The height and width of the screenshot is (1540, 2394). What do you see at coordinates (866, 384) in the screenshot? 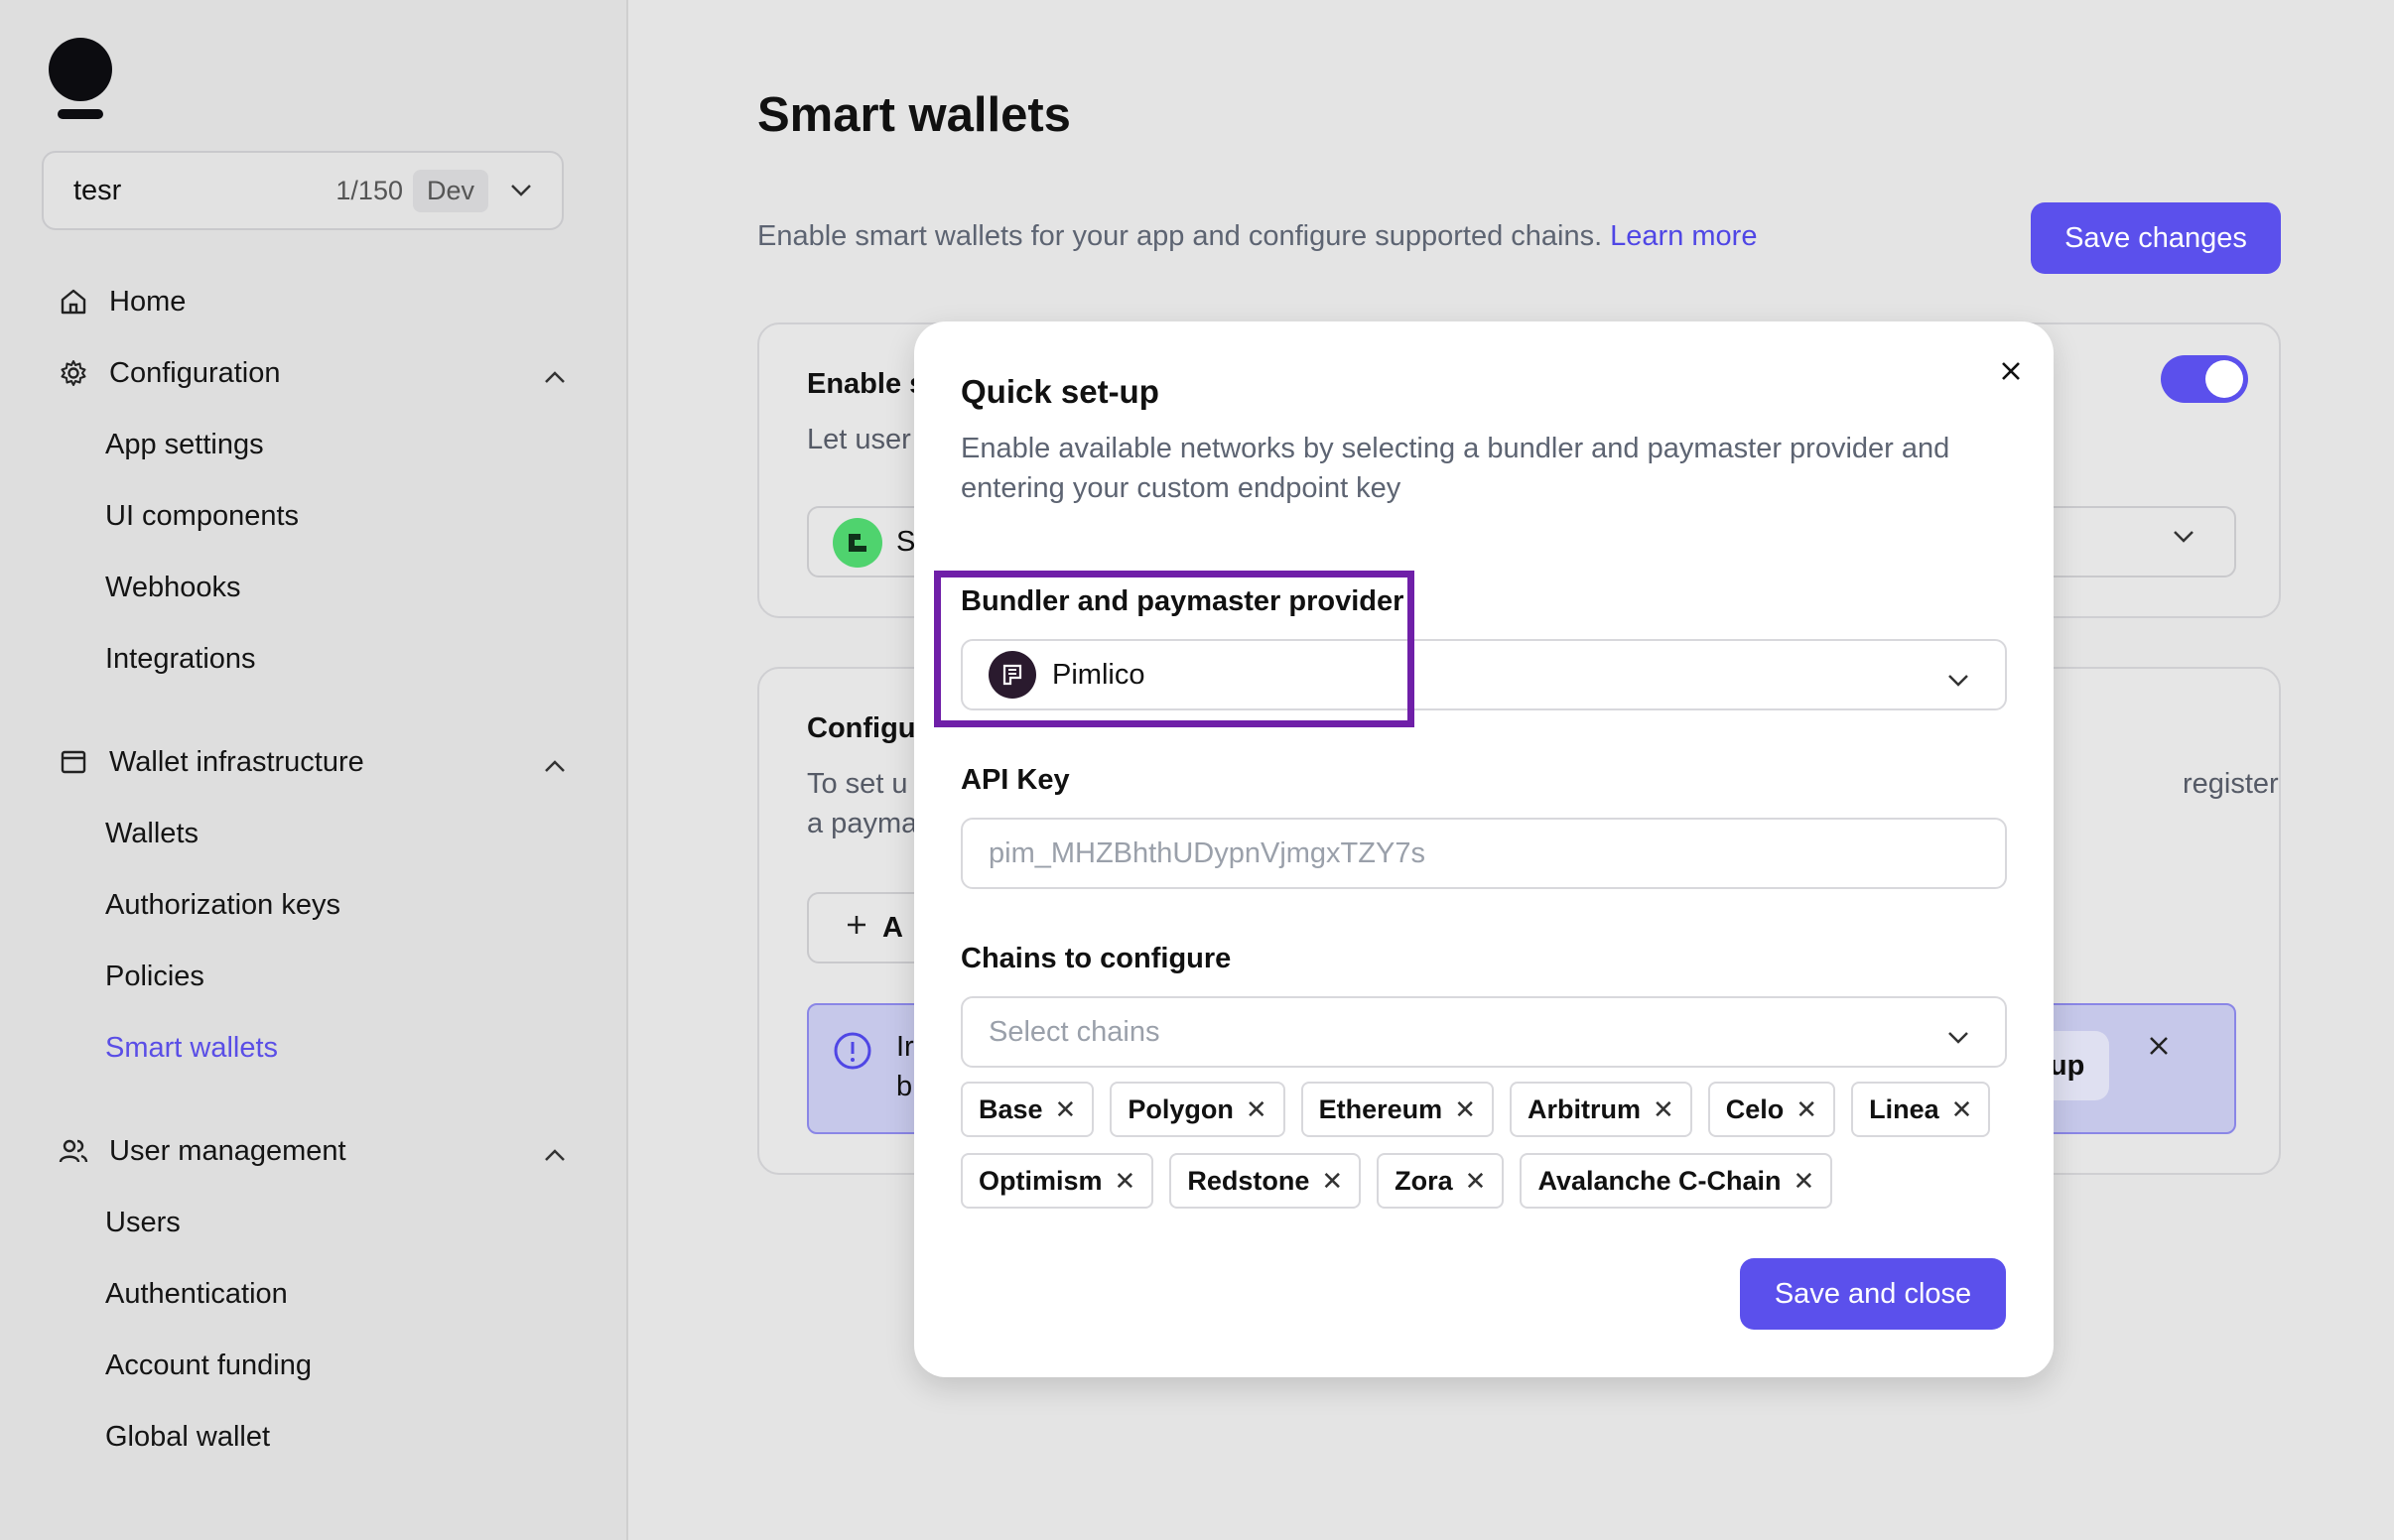
I see `card-title: Enable s` at bounding box center [866, 384].